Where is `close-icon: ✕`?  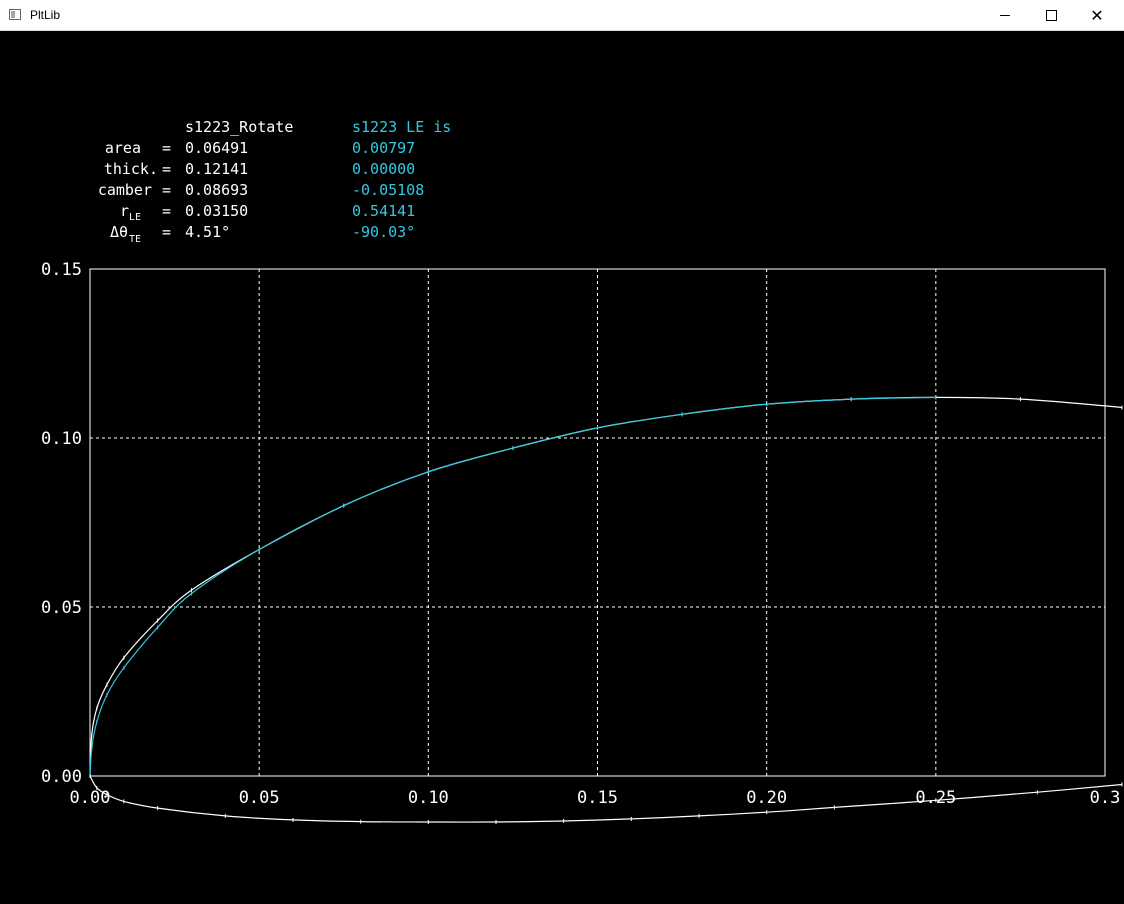 close-icon: ✕ is located at coordinates (1097, 15).